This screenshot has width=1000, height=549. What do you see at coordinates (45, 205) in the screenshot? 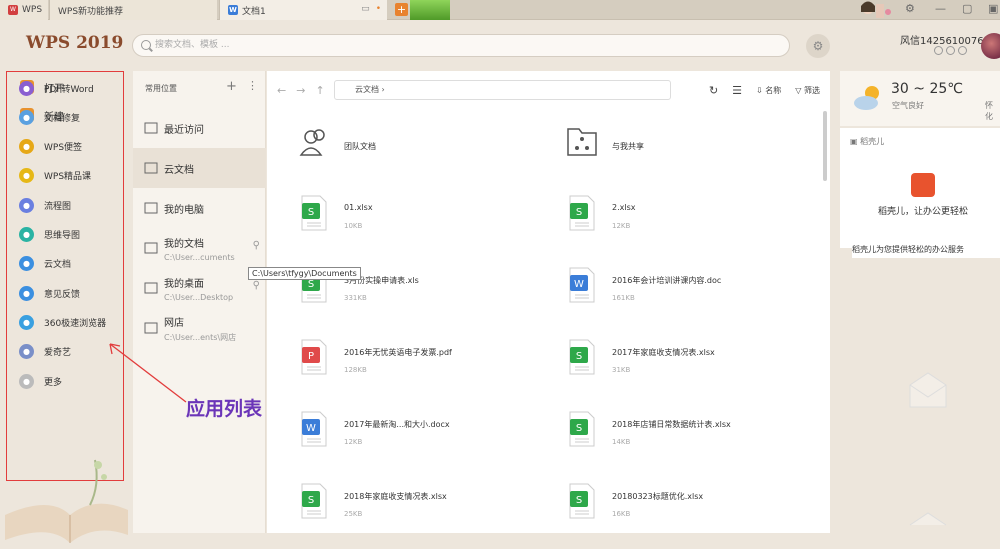
I see `app-item: ● 流程图` at bounding box center [45, 205].